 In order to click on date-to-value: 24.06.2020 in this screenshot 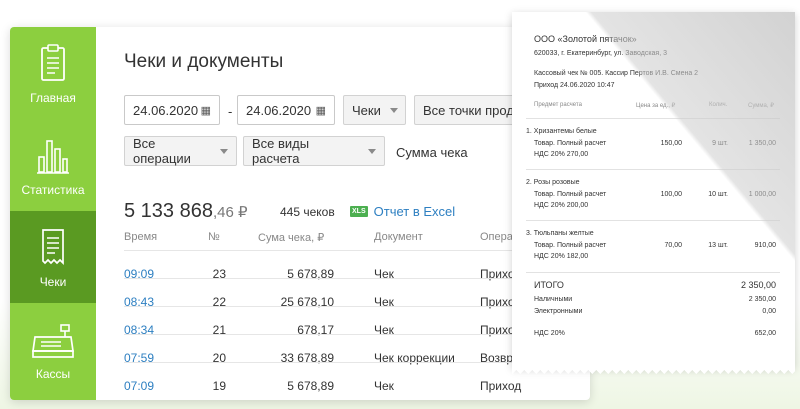, I will do `click(279, 110)`.